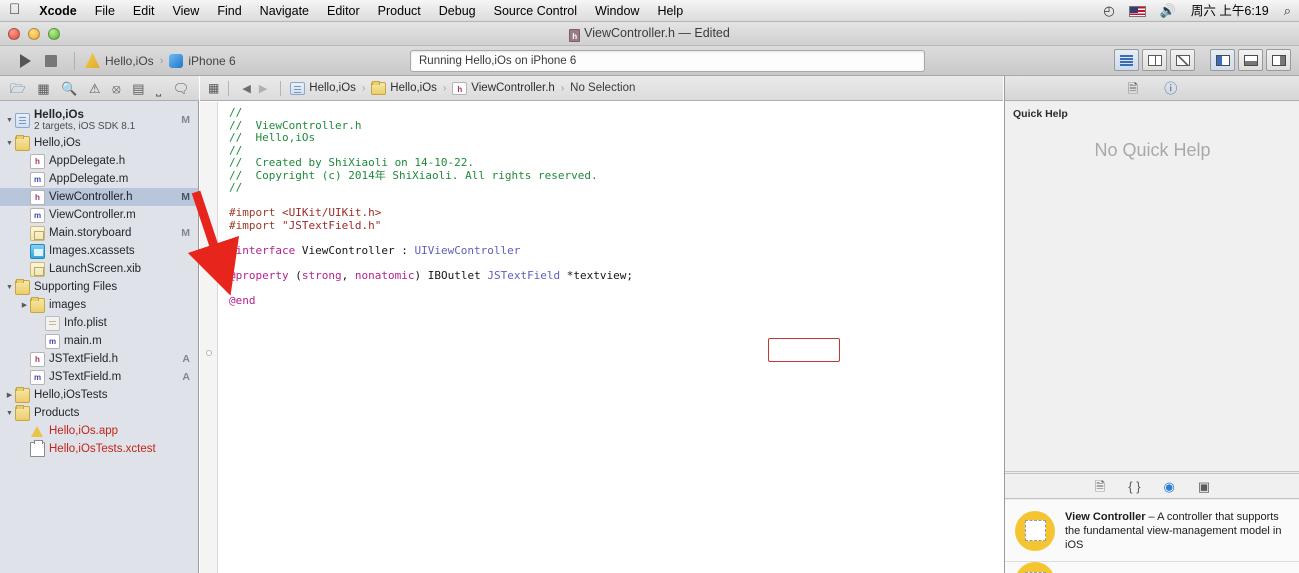 The image size is (1299, 573). What do you see at coordinates (1278, 60) in the screenshot?
I see `utilities-toggle-button` at bounding box center [1278, 60].